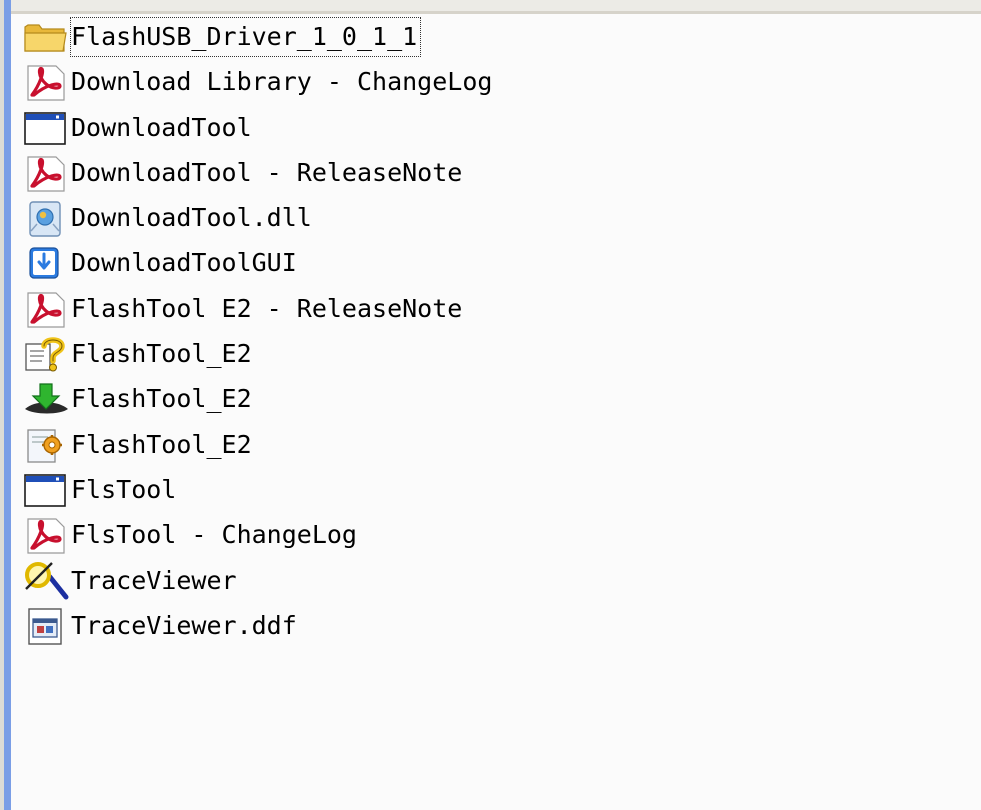 This screenshot has height=810, width=981. I want to click on file-item-download-library-changelog: Download Library - ChangeLog, so click(259, 84).